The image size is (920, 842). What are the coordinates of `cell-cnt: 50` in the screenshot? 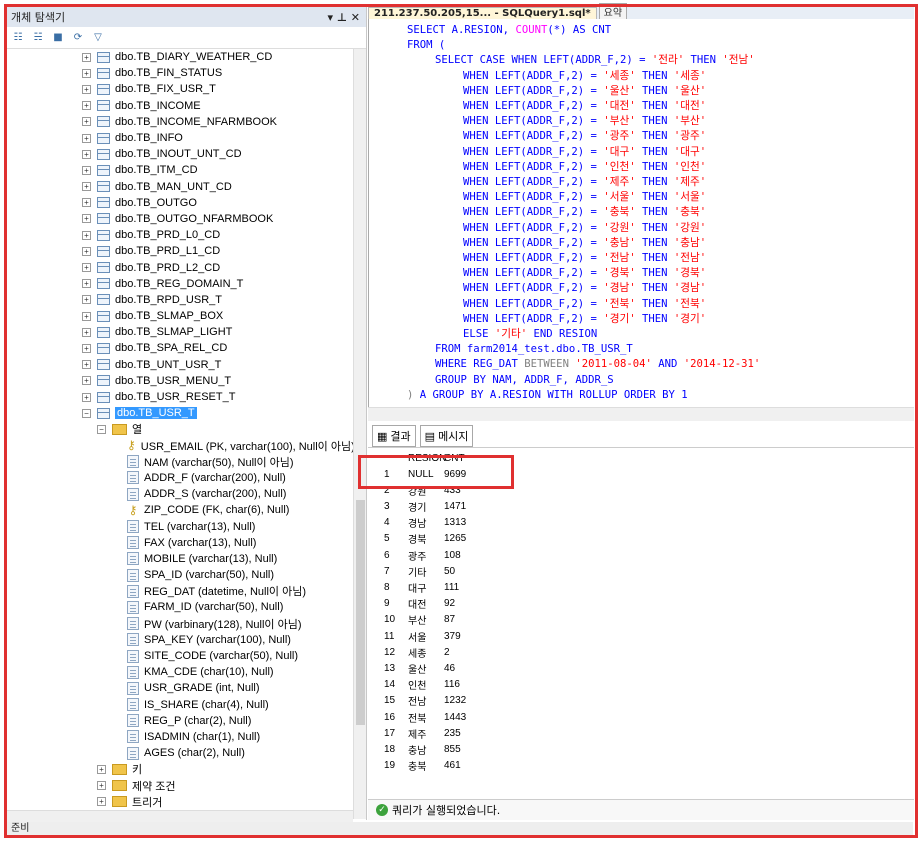 It's located at (472, 571).